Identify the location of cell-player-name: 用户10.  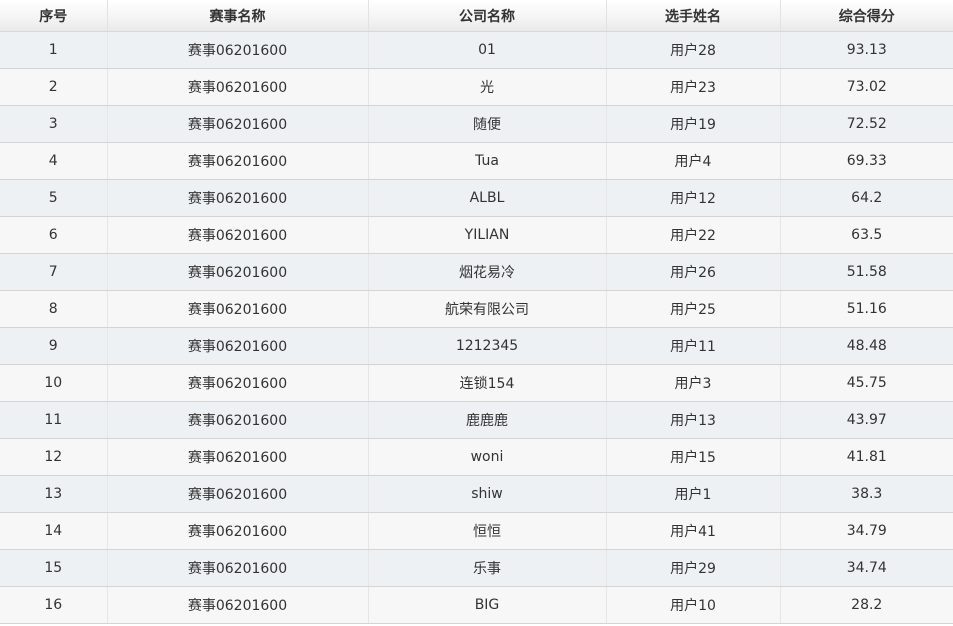
(693, 605).